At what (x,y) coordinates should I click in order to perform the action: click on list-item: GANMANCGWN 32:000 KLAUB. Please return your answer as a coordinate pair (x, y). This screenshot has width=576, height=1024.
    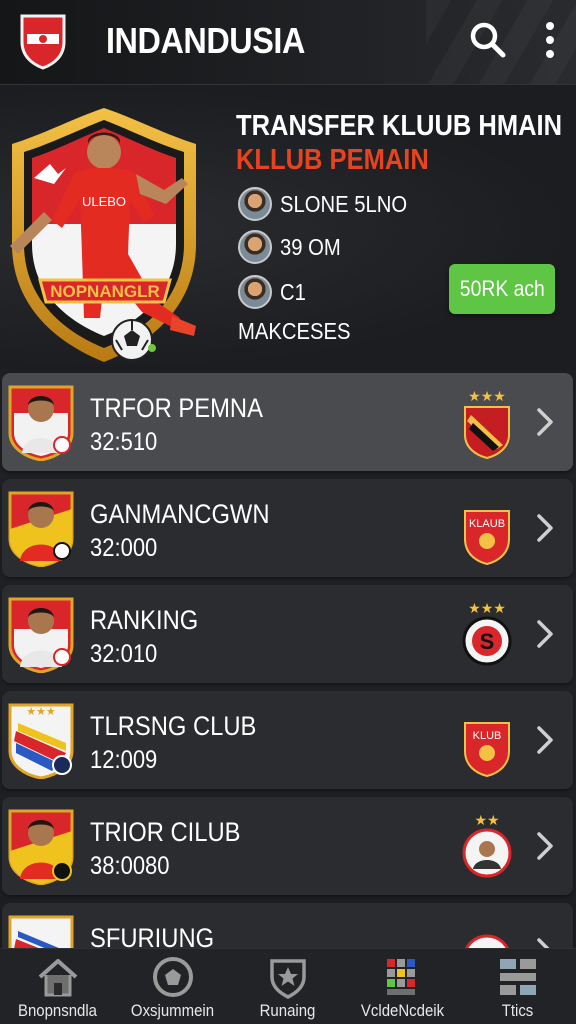
    Looking at the image, I should click on (287, 528).